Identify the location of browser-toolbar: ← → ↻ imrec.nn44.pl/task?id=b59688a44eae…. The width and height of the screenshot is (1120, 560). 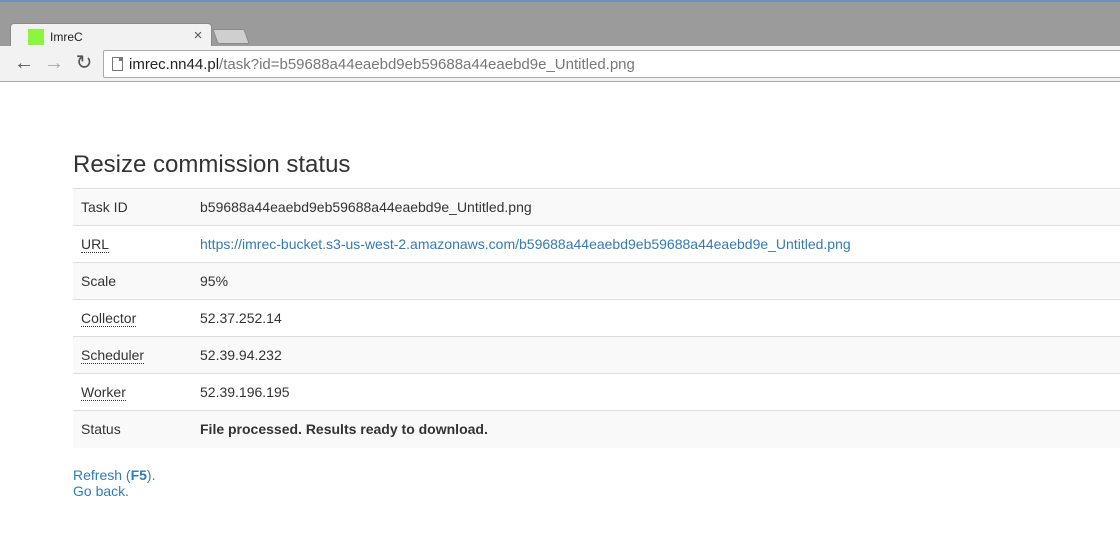
(560, 64).